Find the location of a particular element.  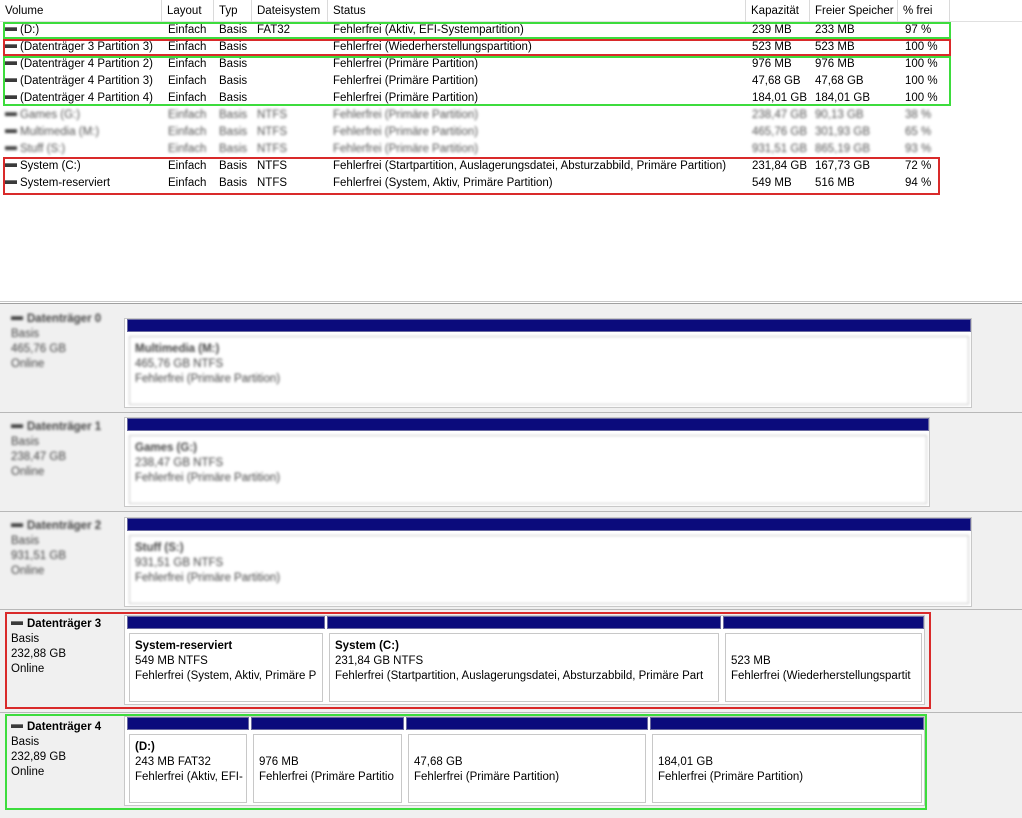

disk-label: Datenträger 1 Basis 238,47 GB Online is located at coordinates (56, 450).